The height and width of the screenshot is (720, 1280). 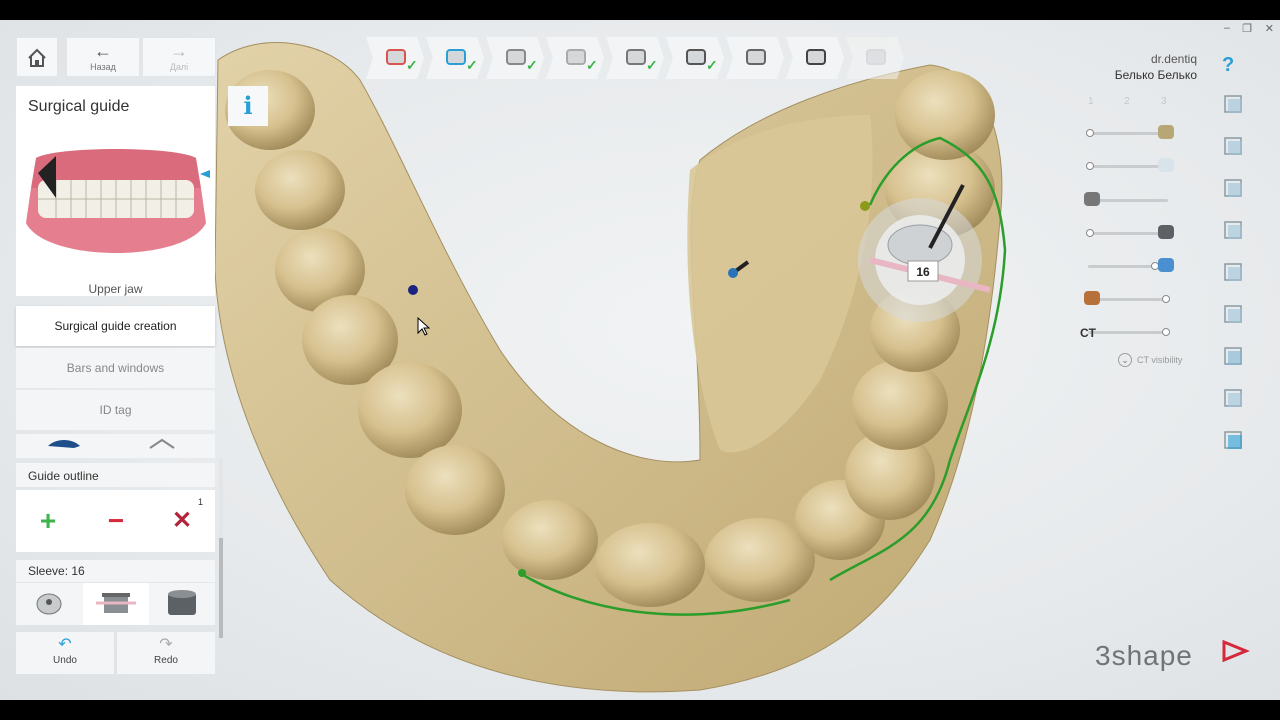 I want to click on workflow-step-sleeve, so click(x=755, y=58).